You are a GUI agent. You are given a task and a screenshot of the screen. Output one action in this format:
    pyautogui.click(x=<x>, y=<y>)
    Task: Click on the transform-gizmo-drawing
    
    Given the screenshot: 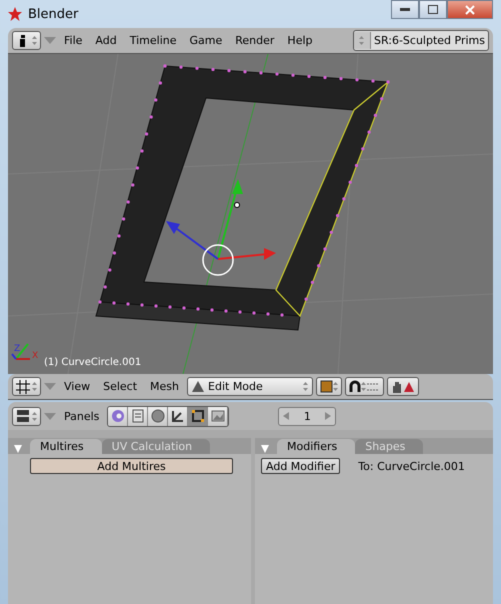 What is the action you would take?
    pyautogui.click(x=221, y=227)
    